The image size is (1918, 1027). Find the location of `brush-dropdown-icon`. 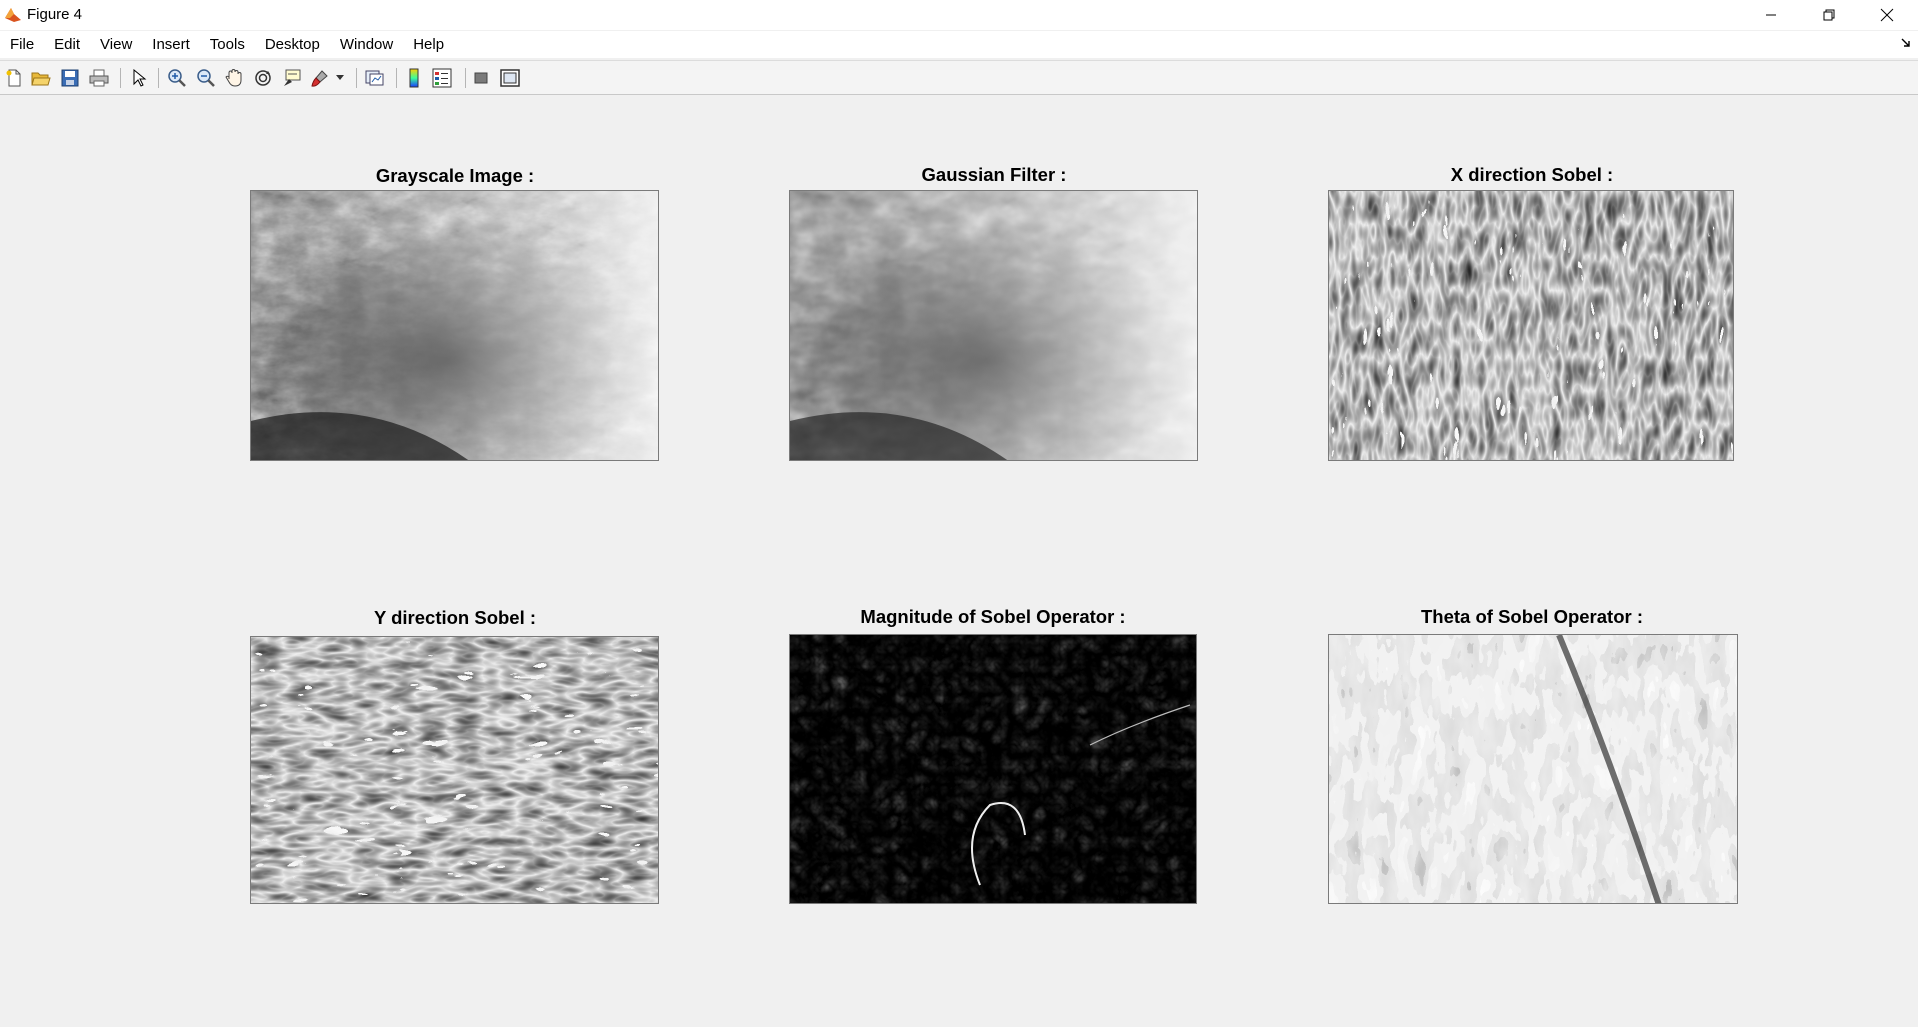

brush-dropdown-icon is located at coordinates (340, 78).